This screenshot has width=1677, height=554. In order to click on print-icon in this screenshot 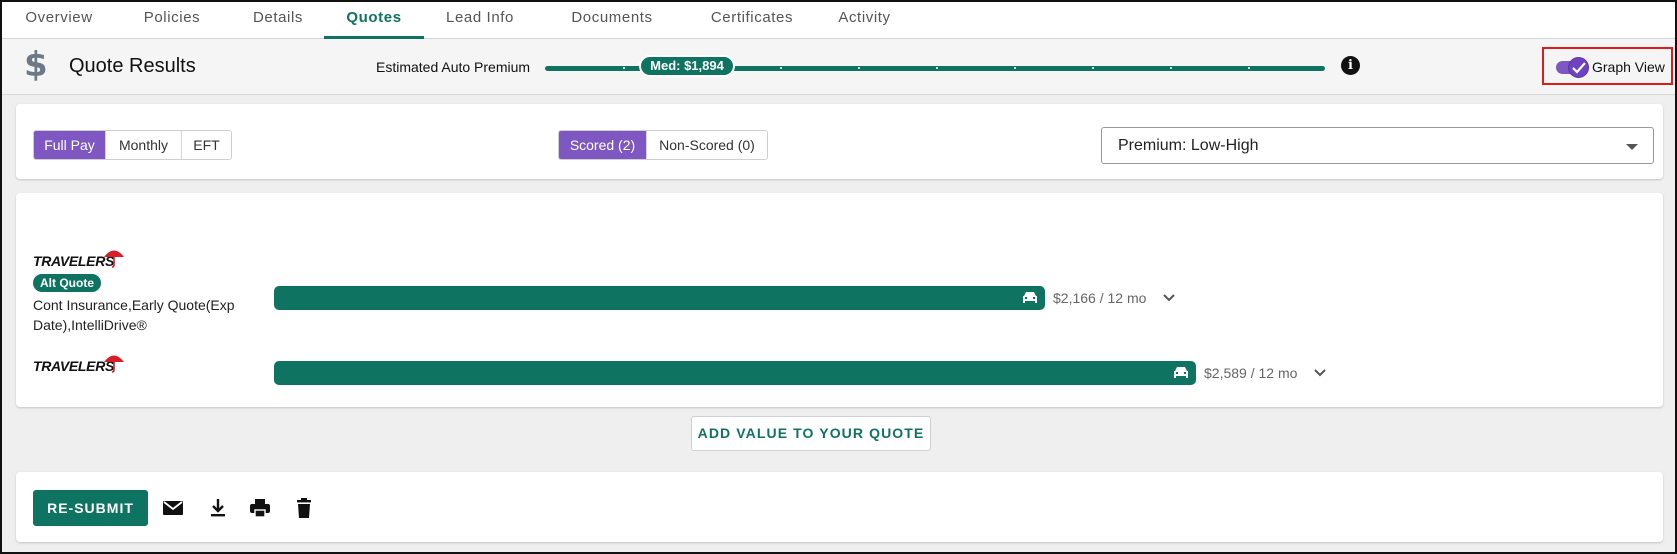, I will do `click(260, 508)`.